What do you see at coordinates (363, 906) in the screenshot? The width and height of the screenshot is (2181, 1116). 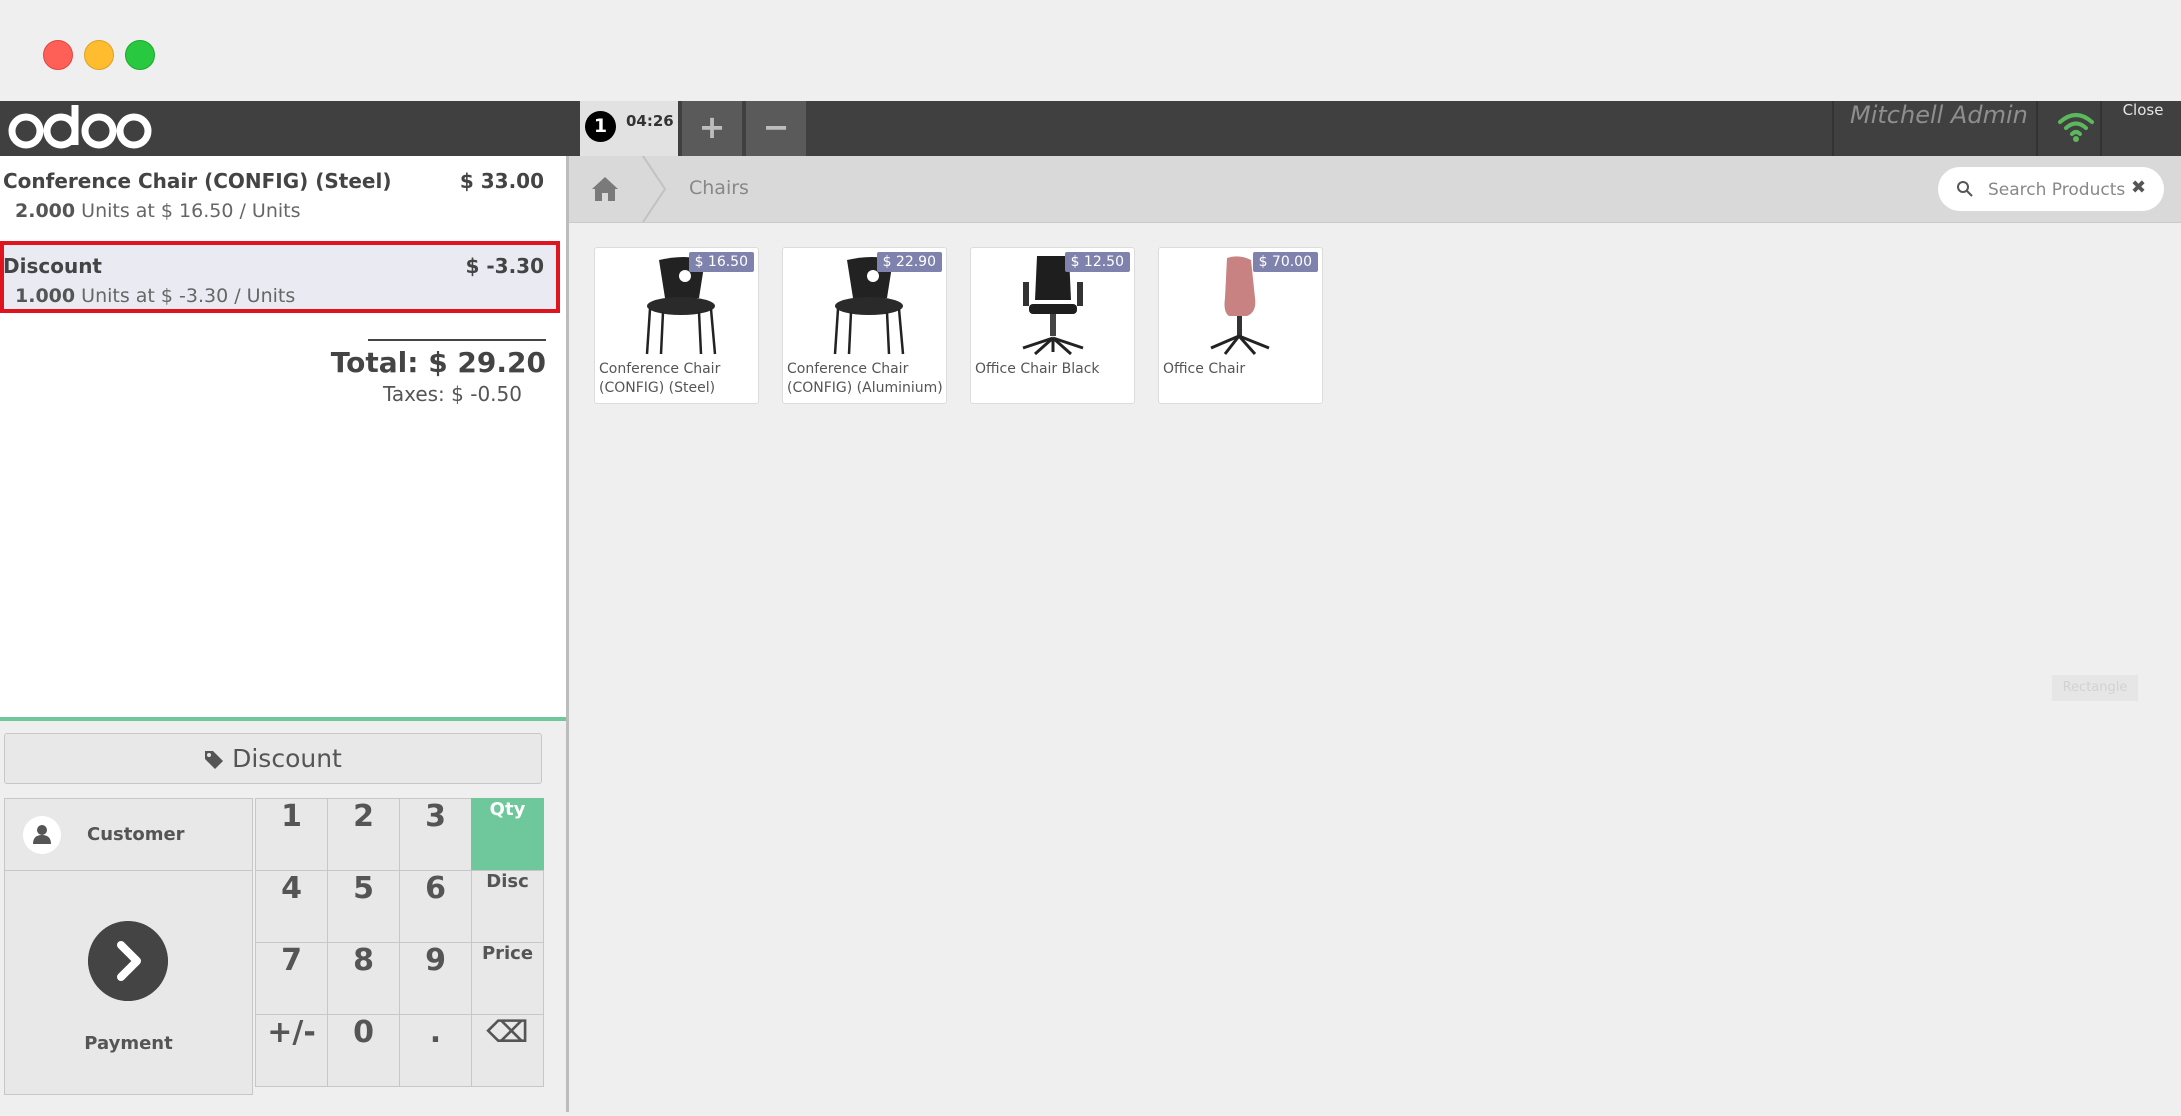 I see `numpad-key-5: 5` at bounding box center [363, 906].